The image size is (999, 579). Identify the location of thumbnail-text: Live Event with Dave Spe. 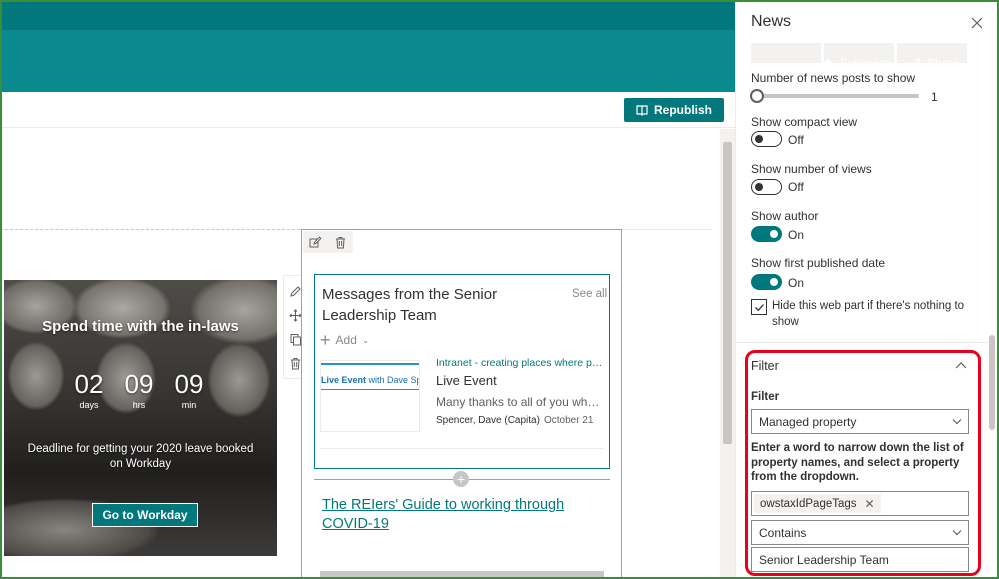
(370, 380).